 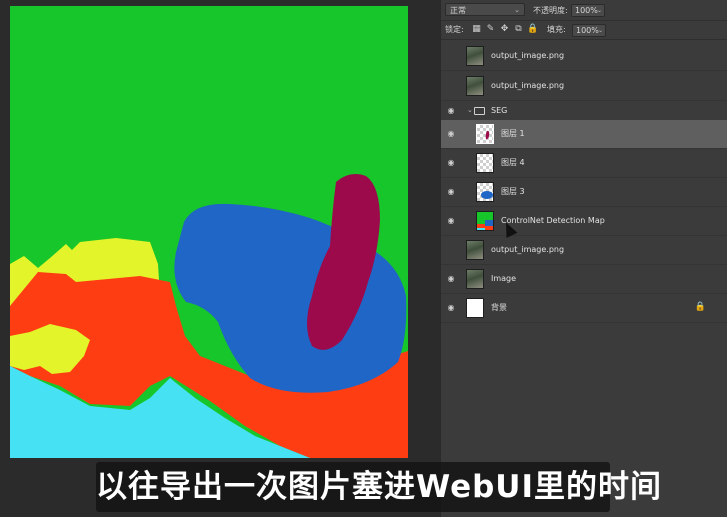 I want to click on layer-name: 图层 1, so click(x=513, y=133).